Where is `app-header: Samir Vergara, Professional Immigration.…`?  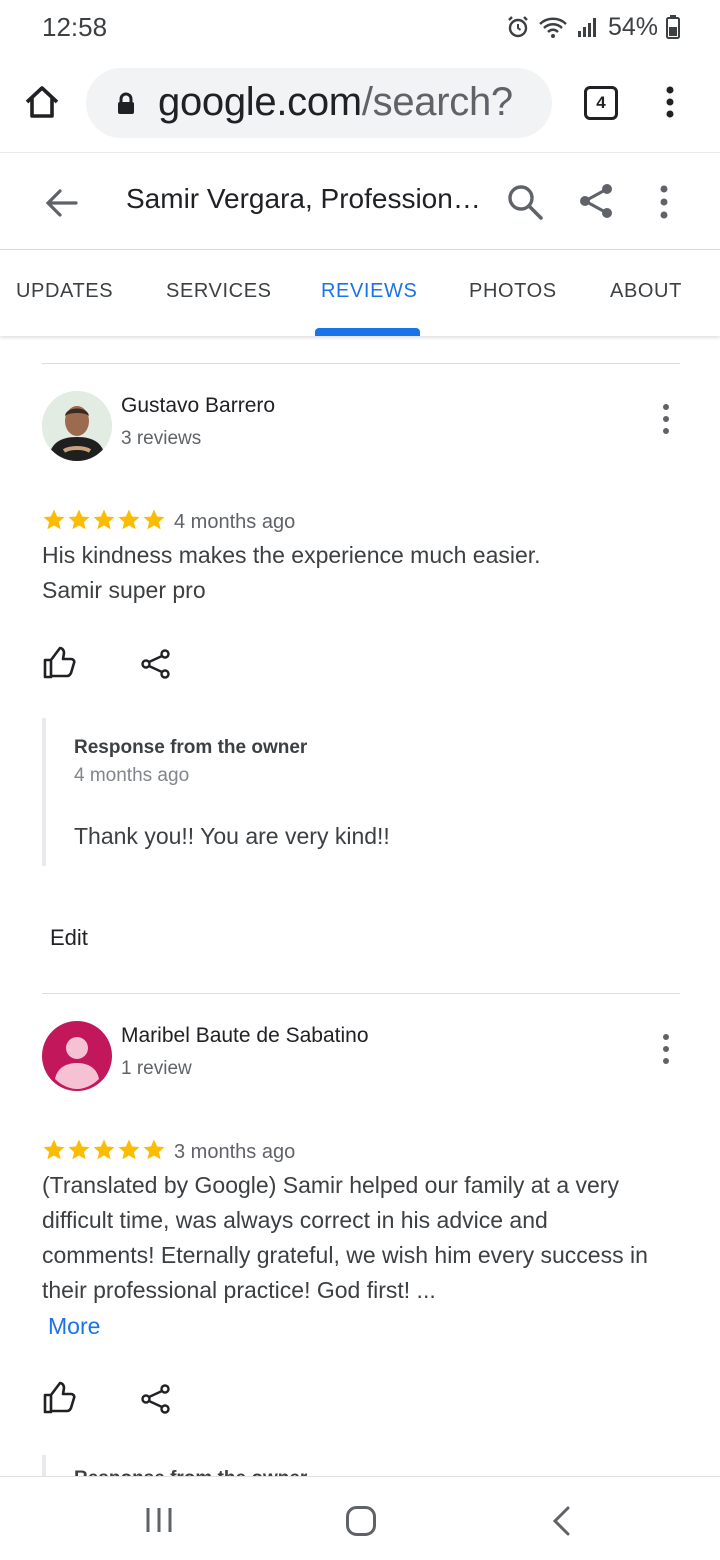 app-header: Samir Vergara, Professional Immigration.… is located at coordinates (360, 201).